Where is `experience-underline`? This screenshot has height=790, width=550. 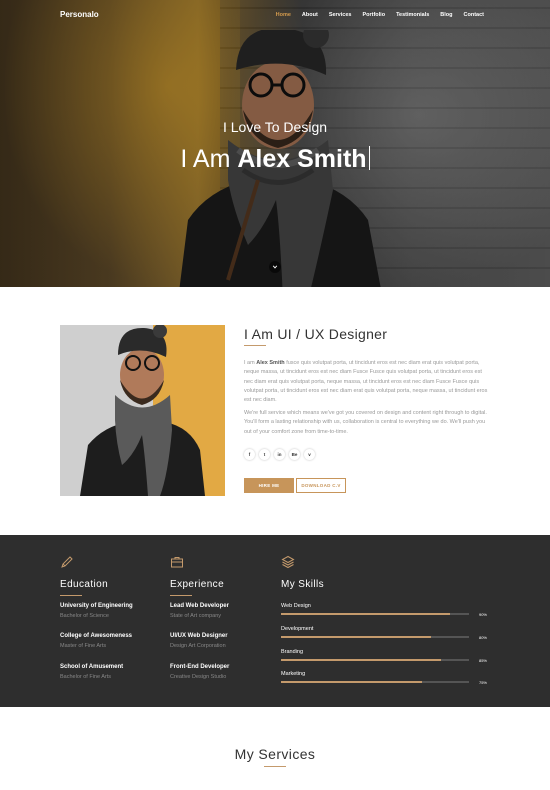
experience-underline is located at coordinates (181, 595).